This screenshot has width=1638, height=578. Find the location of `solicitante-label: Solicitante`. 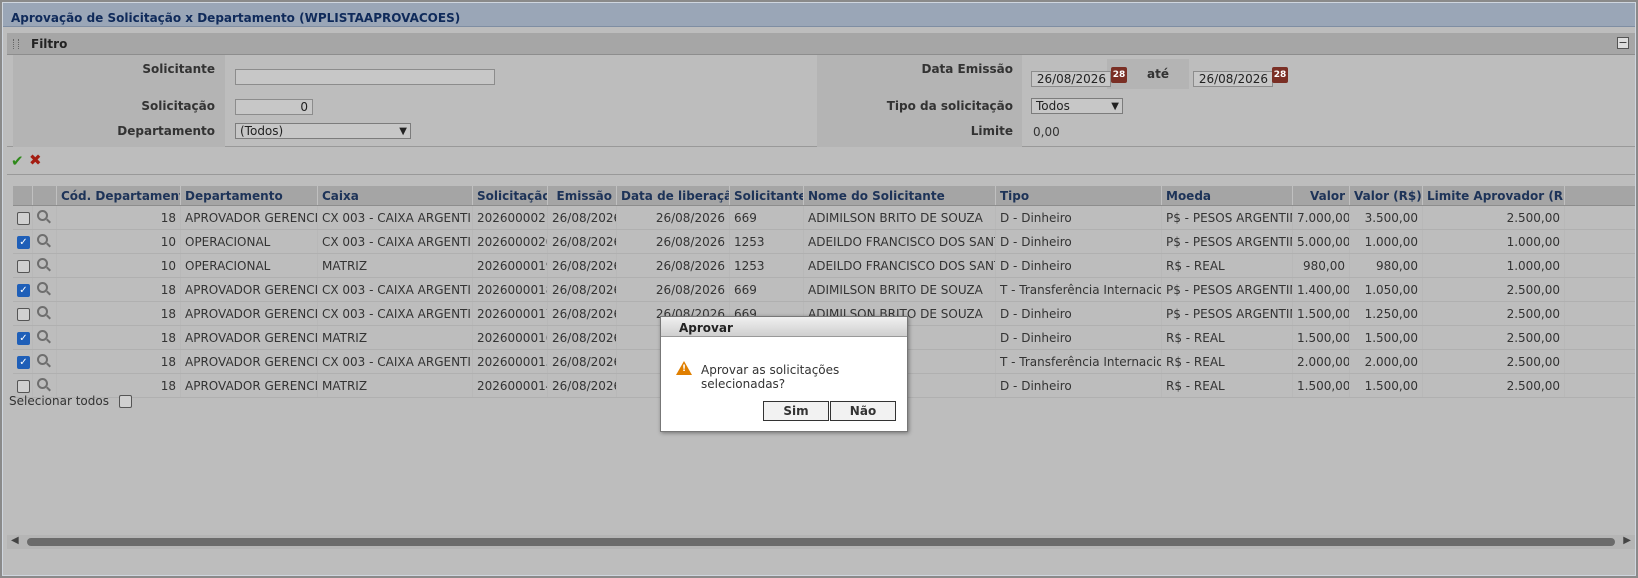

solicitante-label: Solicitante is located at coordinates (178, 69).